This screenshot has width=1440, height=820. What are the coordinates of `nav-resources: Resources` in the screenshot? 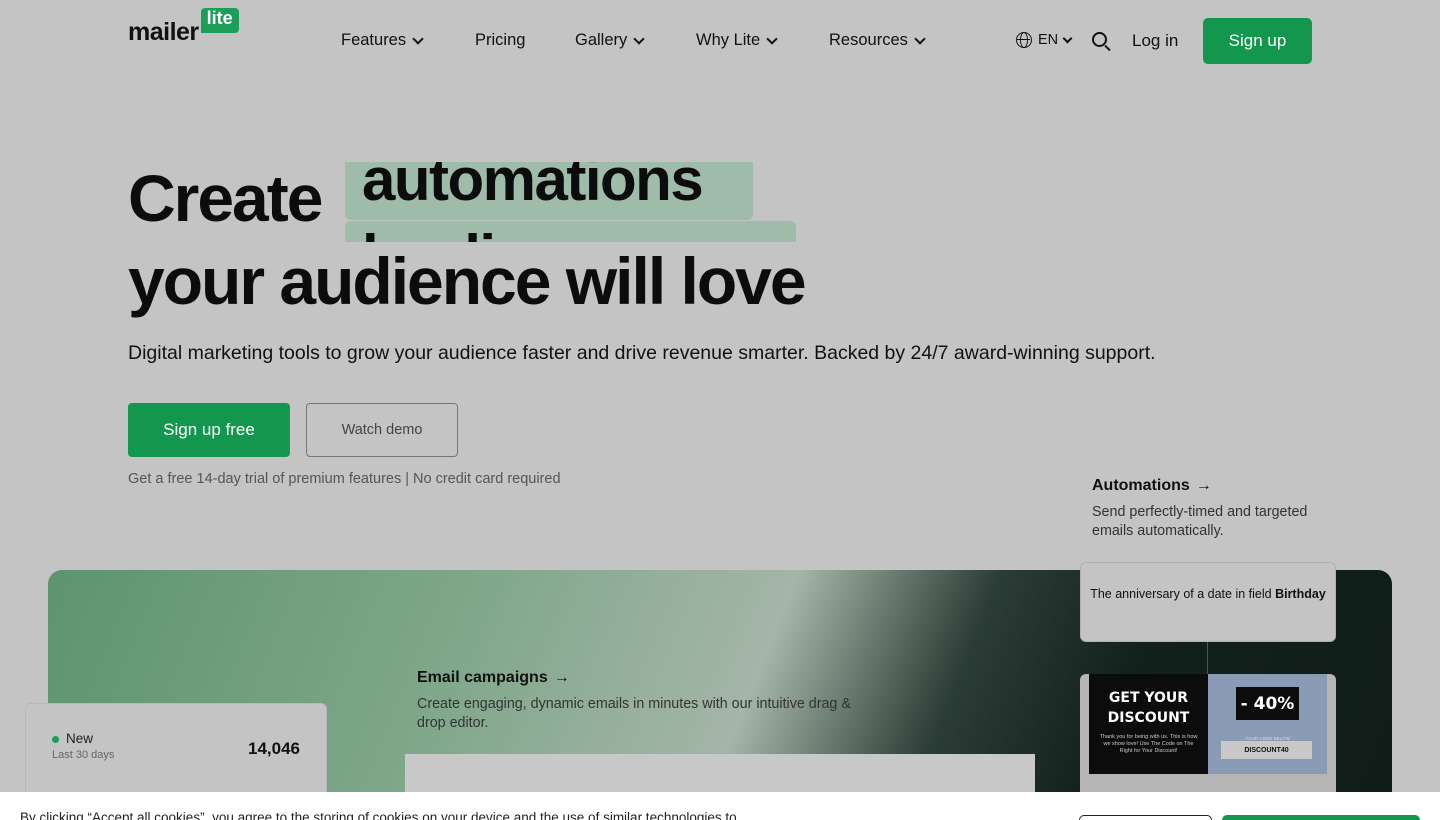 It's located at (877, 40).